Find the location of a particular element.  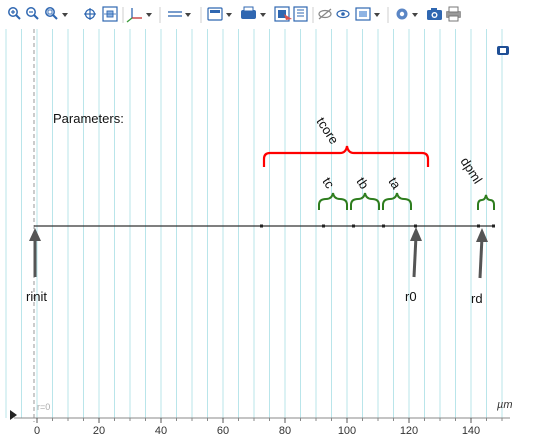

export-image-icon is located at coordinates (283, 14).